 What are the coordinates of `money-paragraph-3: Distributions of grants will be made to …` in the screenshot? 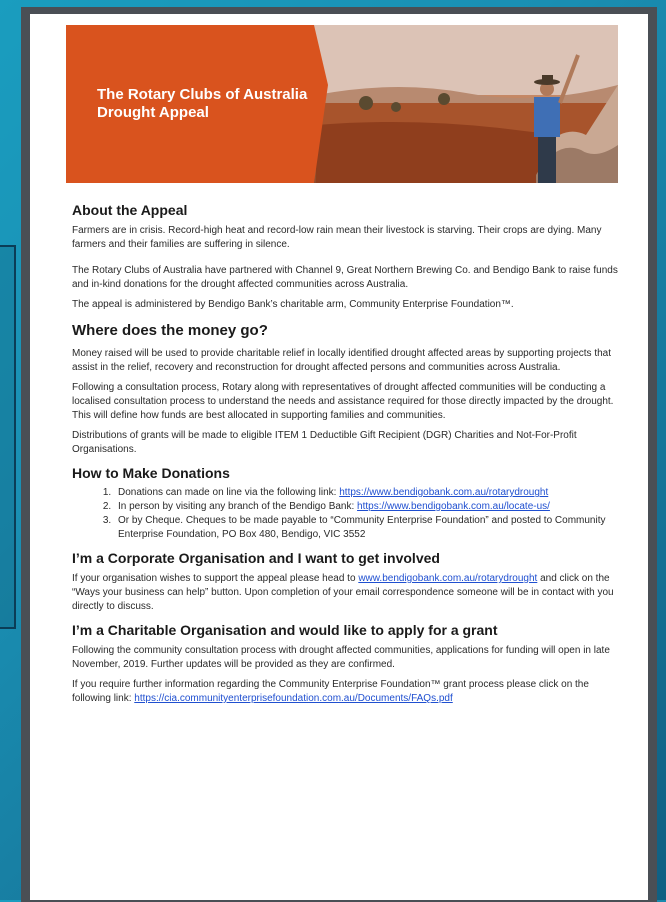 It's located at (324, 442).